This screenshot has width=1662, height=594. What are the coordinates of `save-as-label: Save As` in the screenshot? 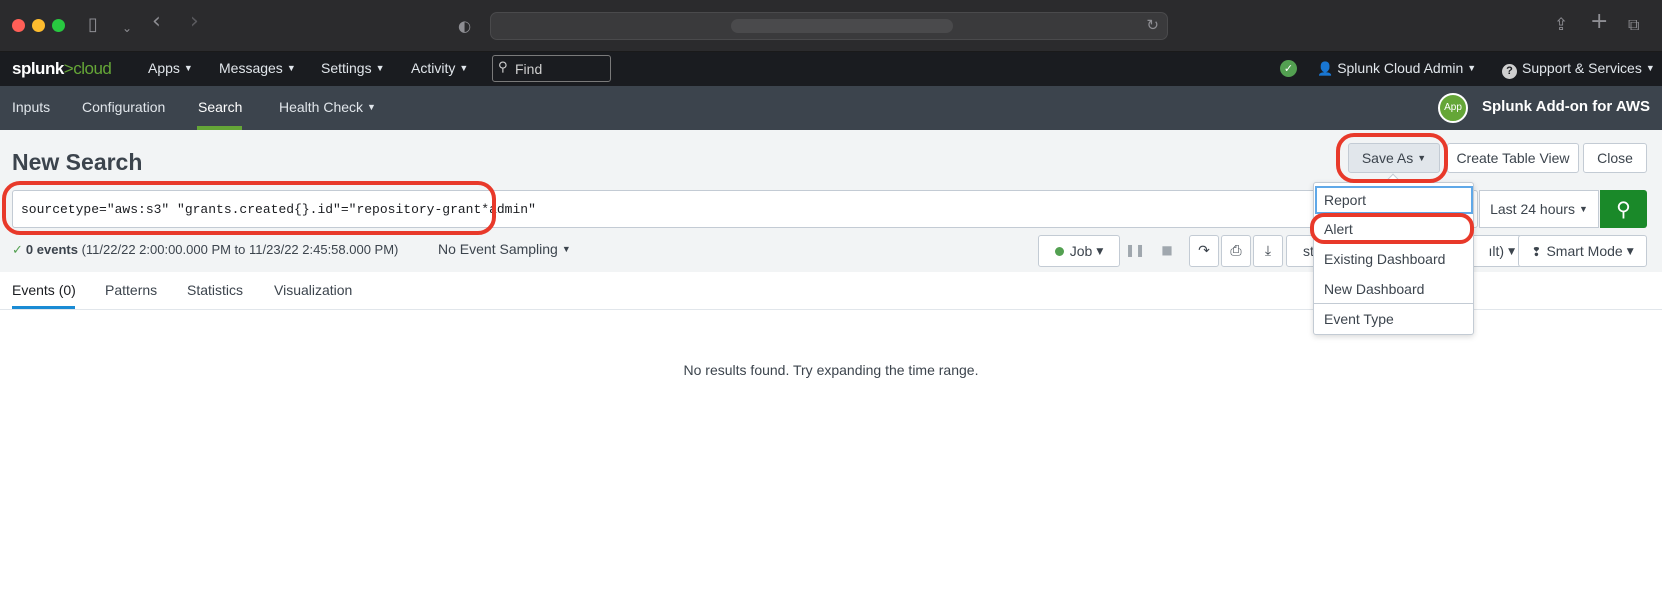 It's located at (1387, 158).